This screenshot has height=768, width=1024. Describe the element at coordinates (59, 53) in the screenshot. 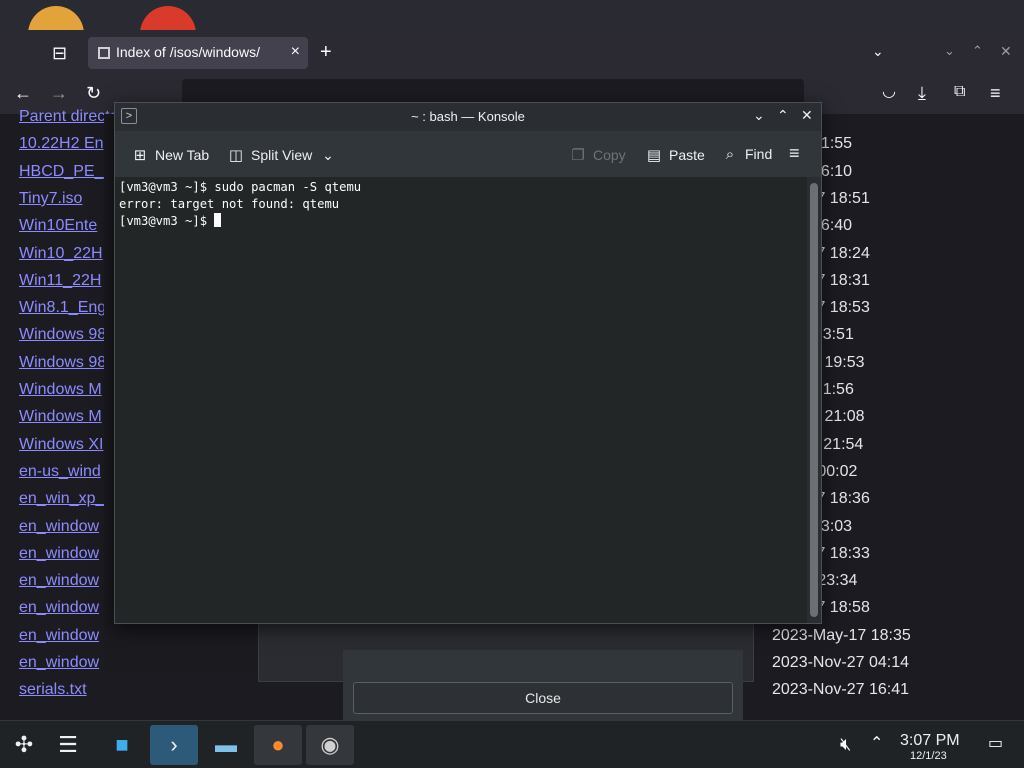

I see `tab-overview-icon: ⊟` at that location.